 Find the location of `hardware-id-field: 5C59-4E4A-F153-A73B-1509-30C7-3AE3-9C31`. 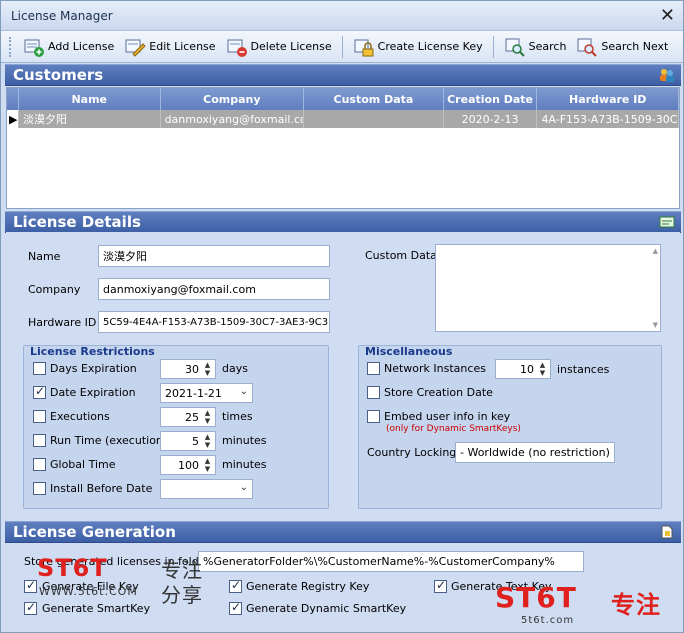

hardware-id-field: 5C59-4E4A-F153-A73B-1509-30C7-3AE3-9C31 is located at coordinates (214, 322).